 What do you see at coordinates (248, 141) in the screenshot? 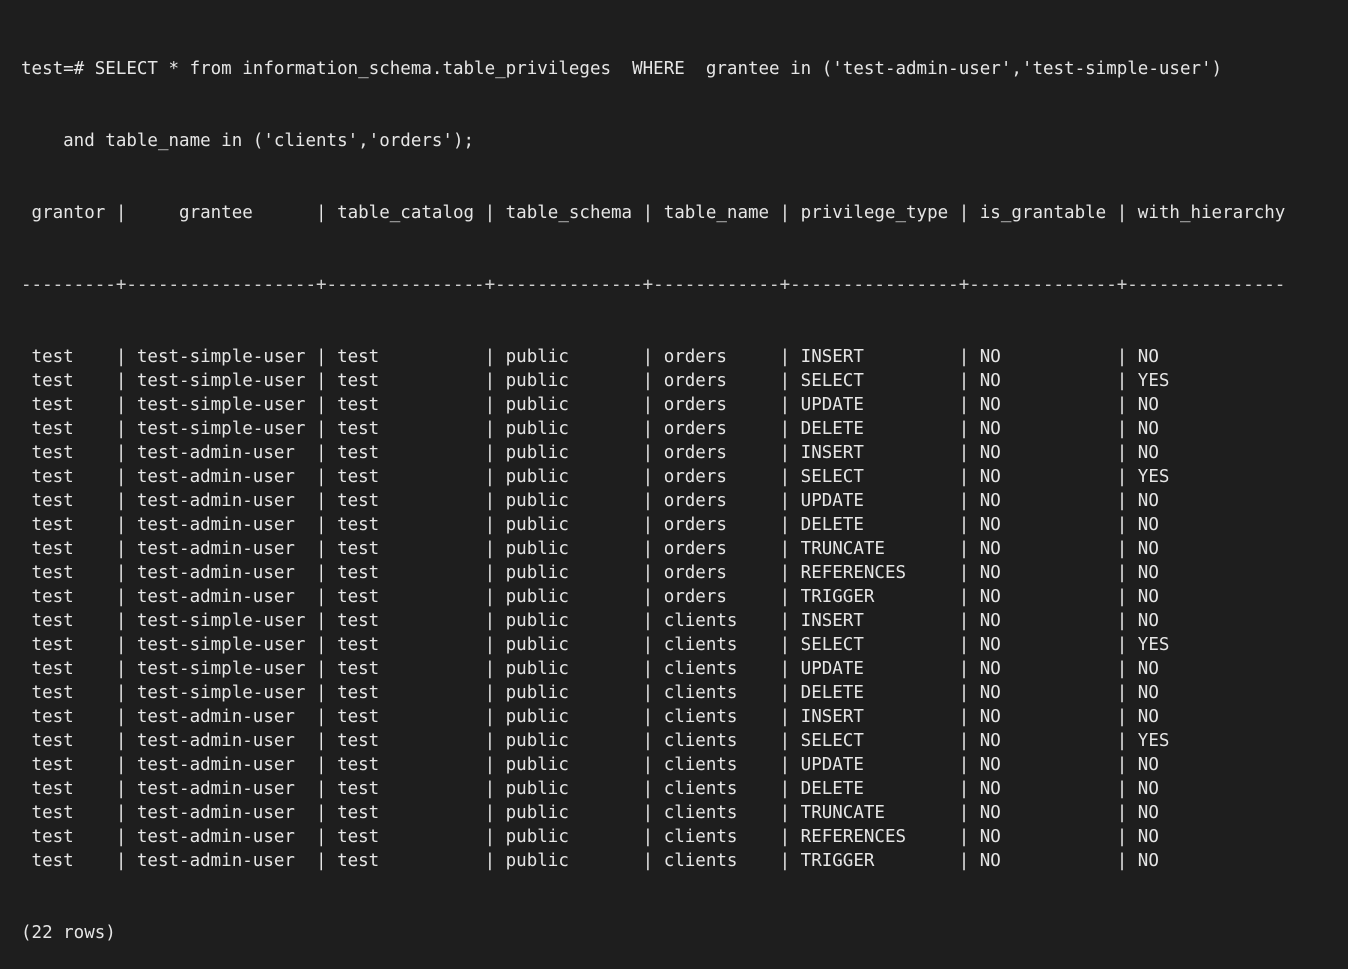
I see `query-line-2: and table_name in ('clients','orders');` at bounding box center [248, 141].